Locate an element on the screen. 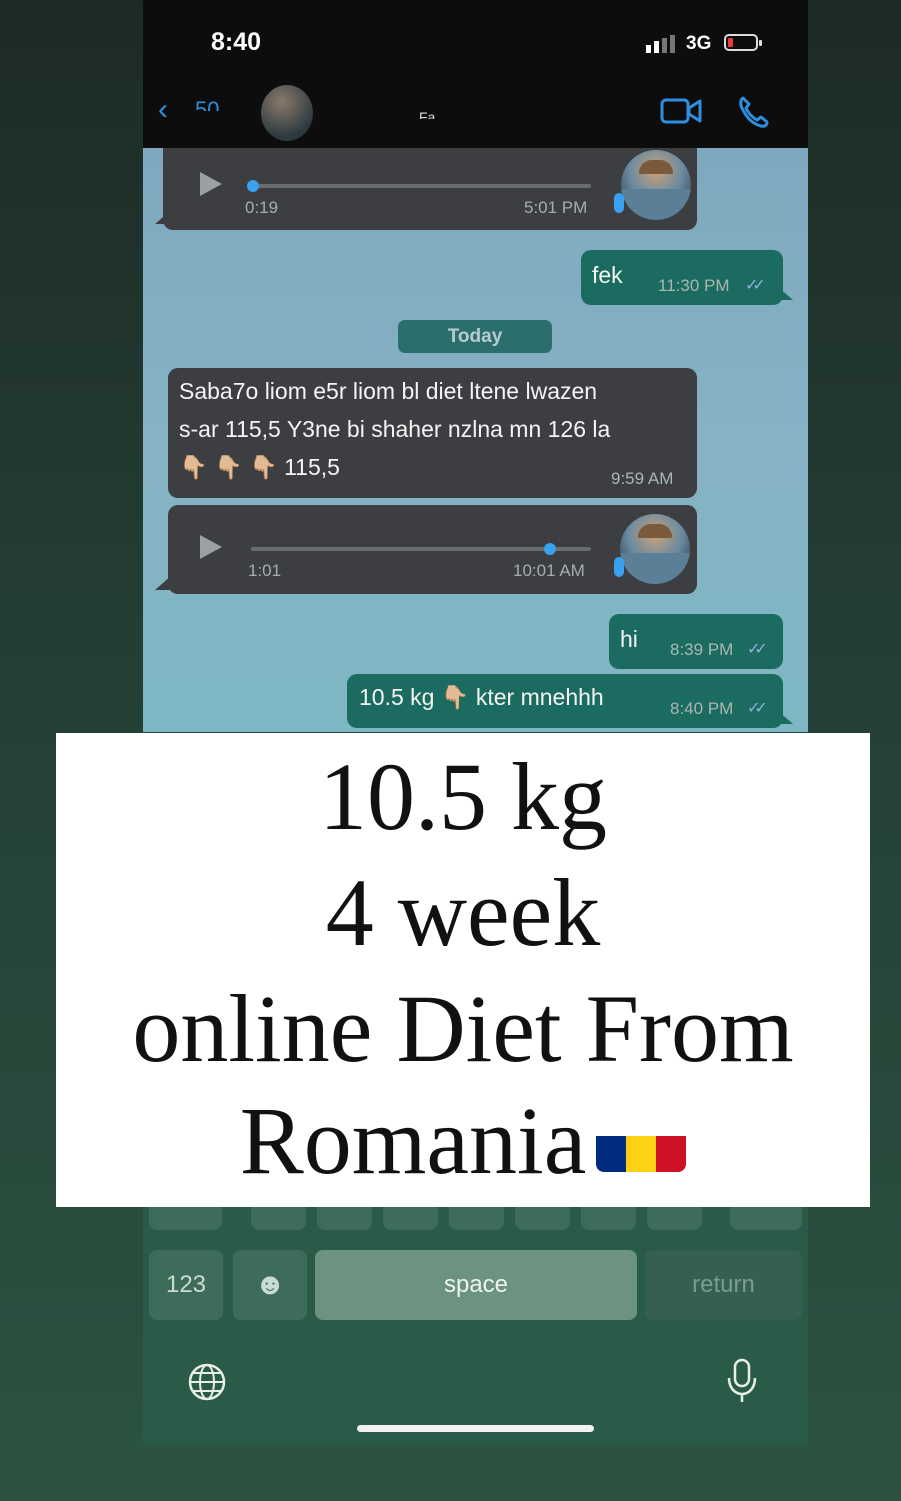 Image resolution: width=901 pixels, height=1501 pixels. outgoing-message: hi 8:39 PM ✓✓ is located at coordinates (696, 641).